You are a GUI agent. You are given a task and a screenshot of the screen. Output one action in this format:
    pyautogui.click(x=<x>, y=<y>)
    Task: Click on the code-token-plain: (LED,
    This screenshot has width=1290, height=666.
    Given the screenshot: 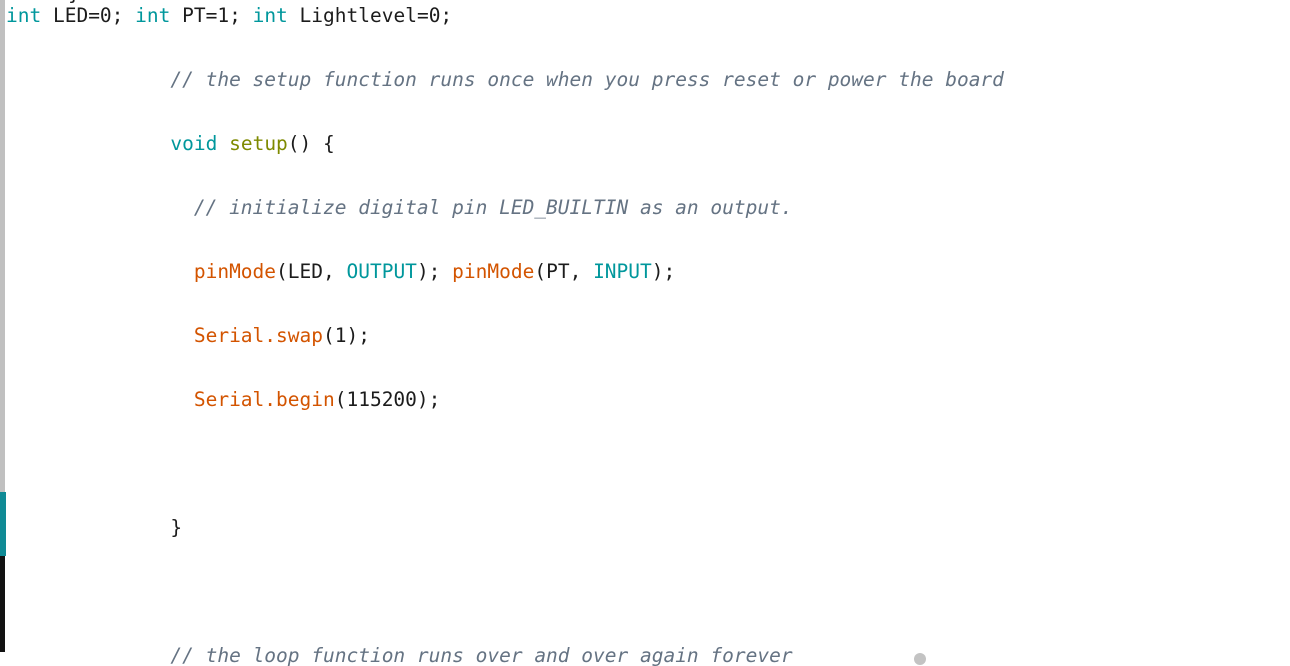 What is the action you would take?
    pyautogui.click(x=311, y=271)
    